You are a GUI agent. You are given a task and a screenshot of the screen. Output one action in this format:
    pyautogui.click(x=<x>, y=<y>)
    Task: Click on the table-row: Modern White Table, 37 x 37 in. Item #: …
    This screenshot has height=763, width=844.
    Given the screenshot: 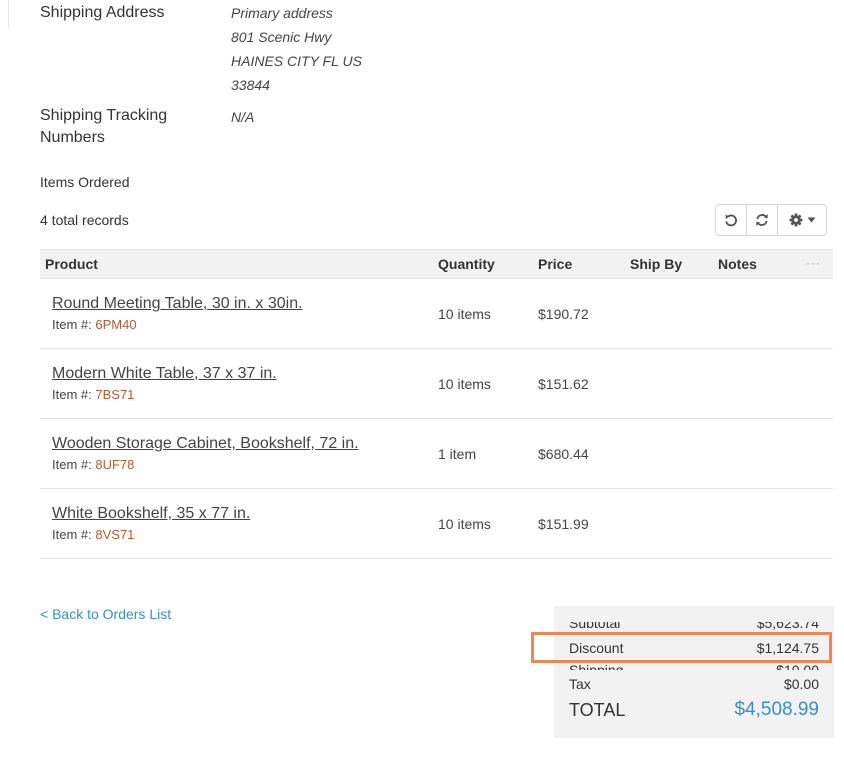 What is the action you would take?
    pyautogui.click(x=436, y=384)
    